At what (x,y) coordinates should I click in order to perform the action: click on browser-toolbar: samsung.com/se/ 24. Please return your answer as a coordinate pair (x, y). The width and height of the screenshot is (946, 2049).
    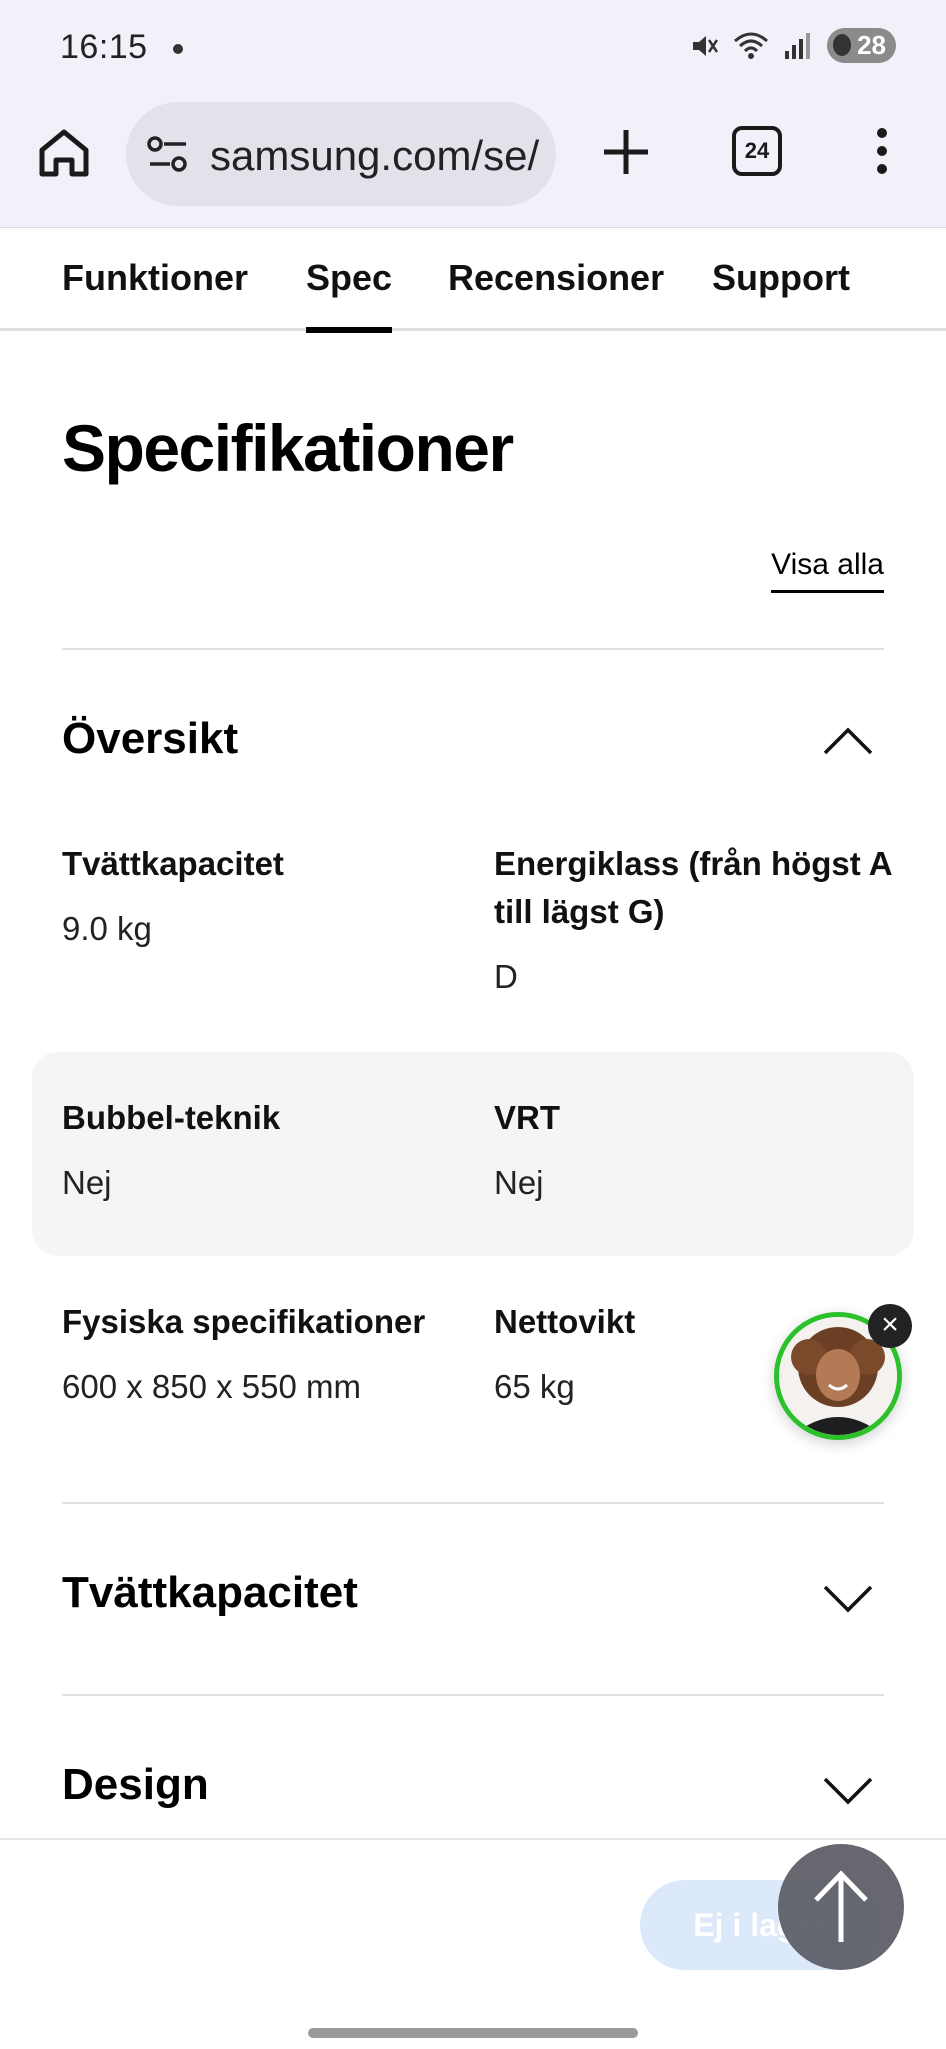
    Looking at the image, I should click on (473, 162).